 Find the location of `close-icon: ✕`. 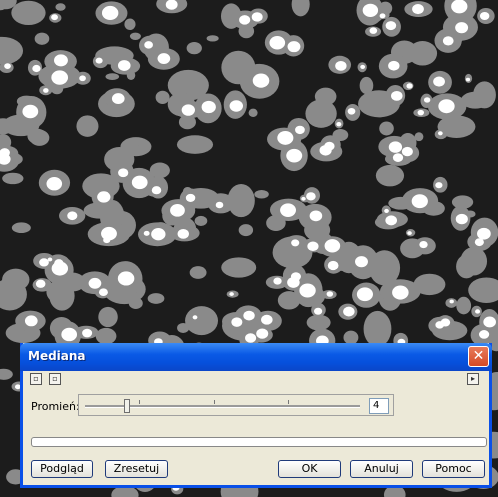

close-icon: ✕ is located at coordinates (478, 356).